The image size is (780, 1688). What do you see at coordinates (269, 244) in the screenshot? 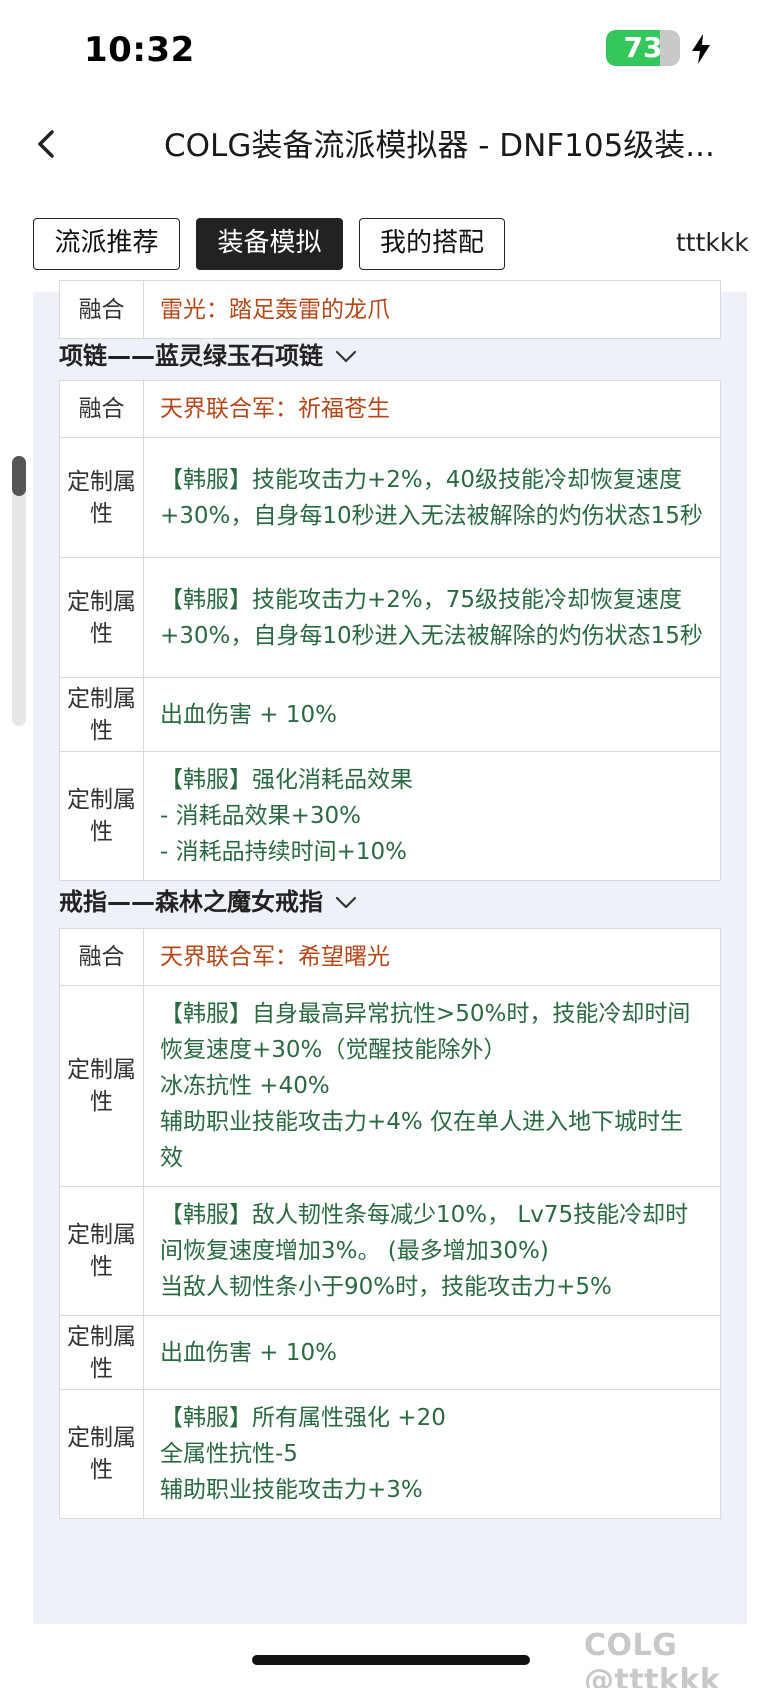
I see `tab-equipment-simulate: 装备模拟` at bounding box center [269, 244].